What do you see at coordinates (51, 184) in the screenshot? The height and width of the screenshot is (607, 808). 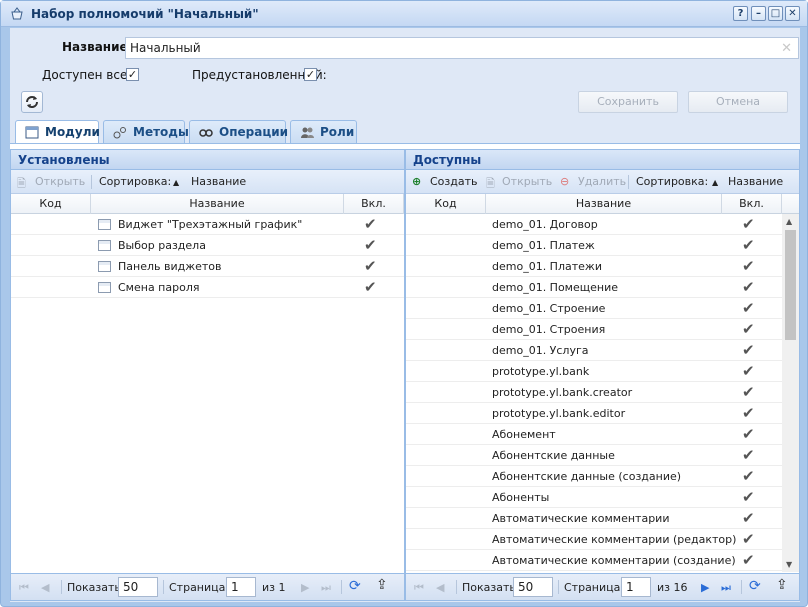 I see `installed-open-button: 🗎 Открыть` at bounding box center [51, 184].